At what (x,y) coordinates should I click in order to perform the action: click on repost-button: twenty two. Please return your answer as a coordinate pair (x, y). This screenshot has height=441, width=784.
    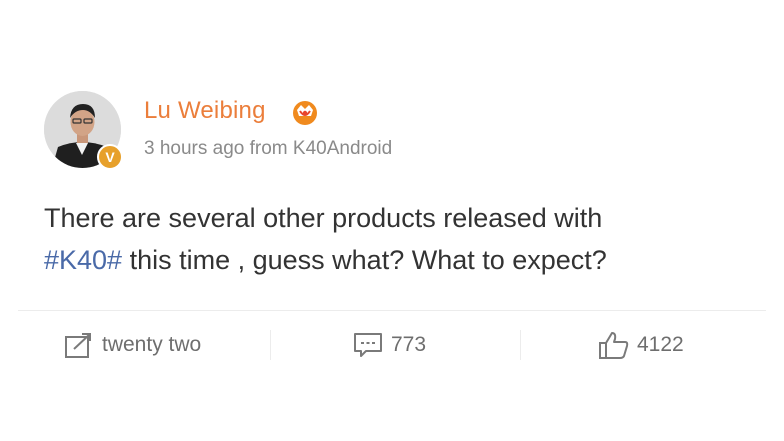
    Looking at the image, I should click on (132, 345).